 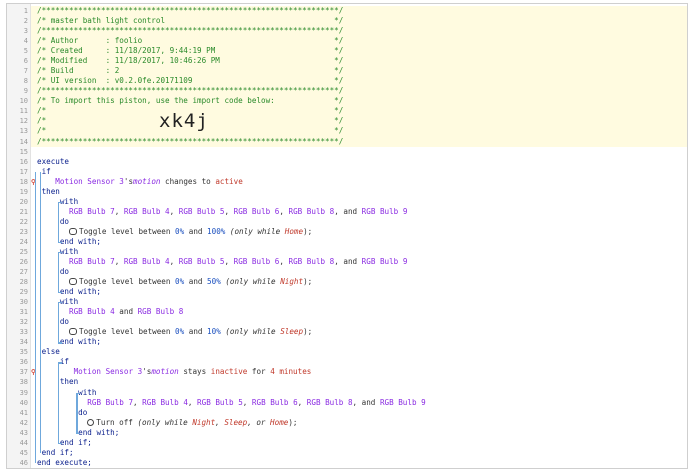 I want to click on line-number: 46, so click(x=23, y=462).